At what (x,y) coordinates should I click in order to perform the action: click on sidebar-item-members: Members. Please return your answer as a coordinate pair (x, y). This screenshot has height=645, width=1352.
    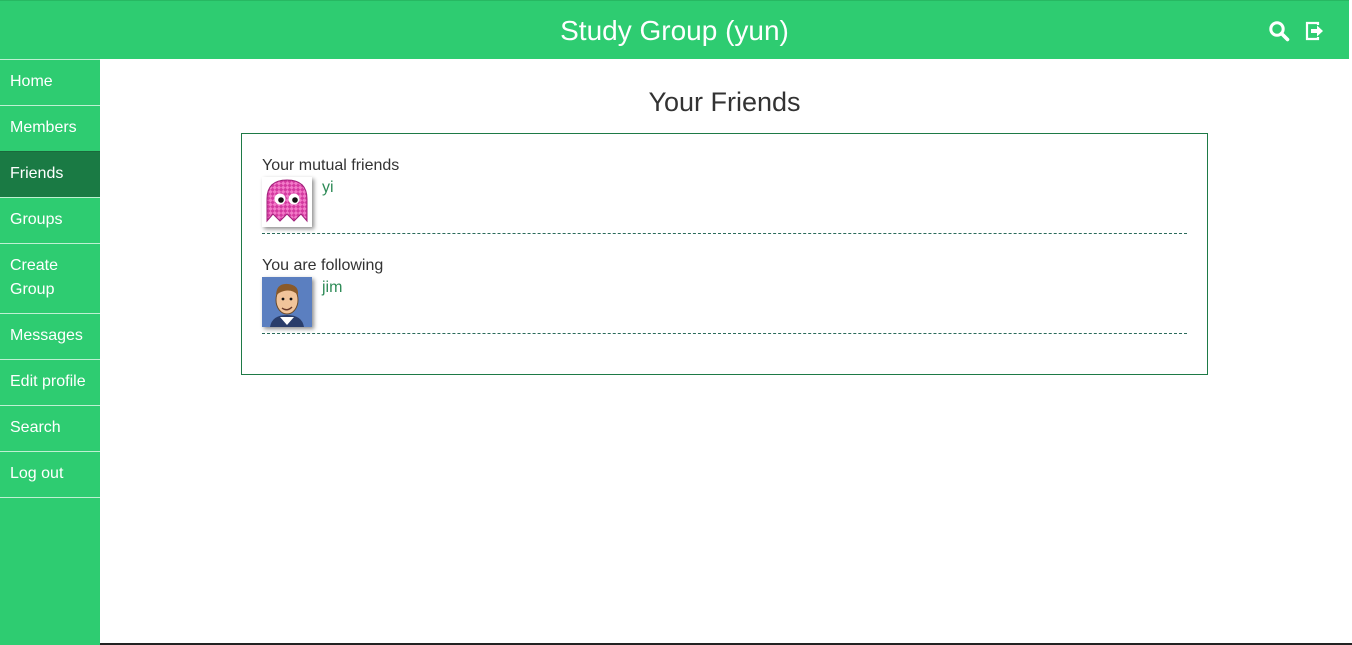
    Looking at the image, I should click on (50, 128).